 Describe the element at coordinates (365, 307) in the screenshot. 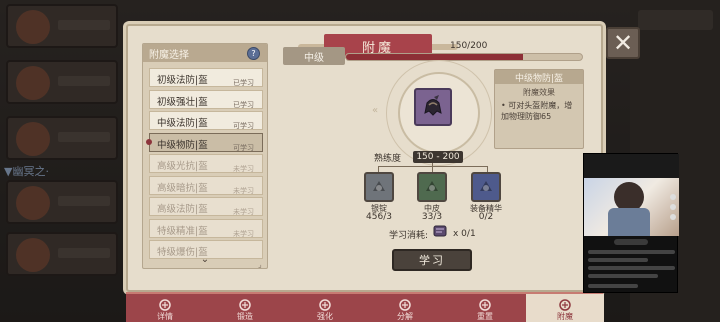

I see `bottom-tabbar: 详情 锻造 强化 分解 重置 附魔` at that location.